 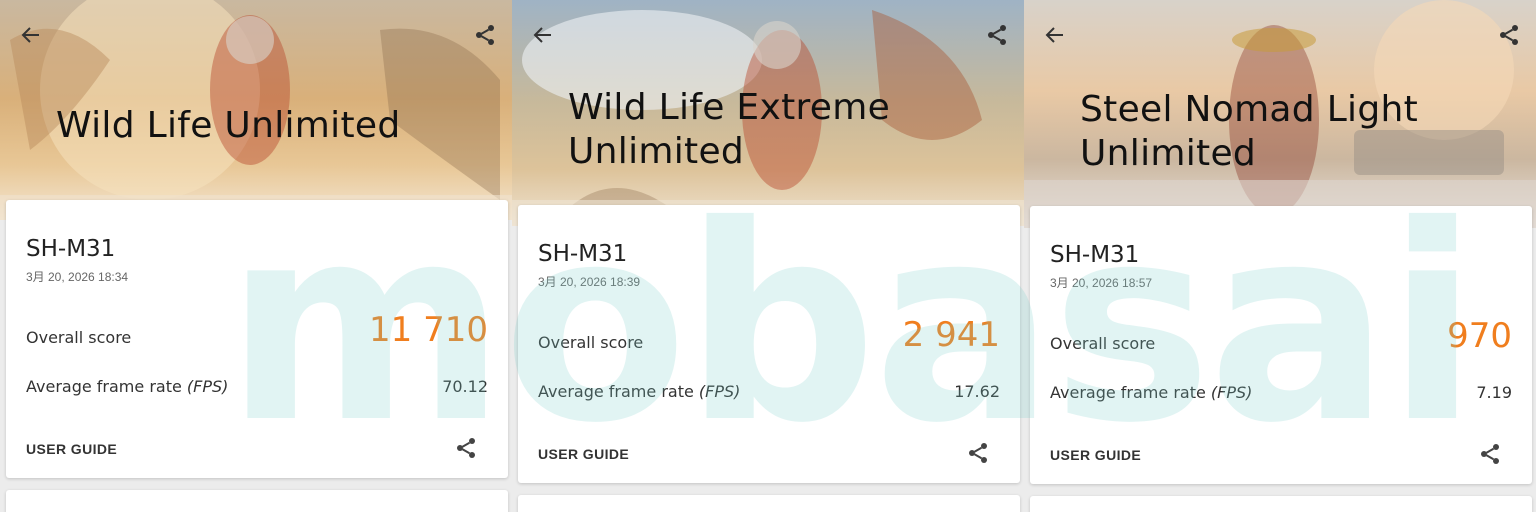 What do you see at coordinates (951, 335) in the screenshot?
I see `overall-score-value: 2 941` at bounding box center [951, 335].